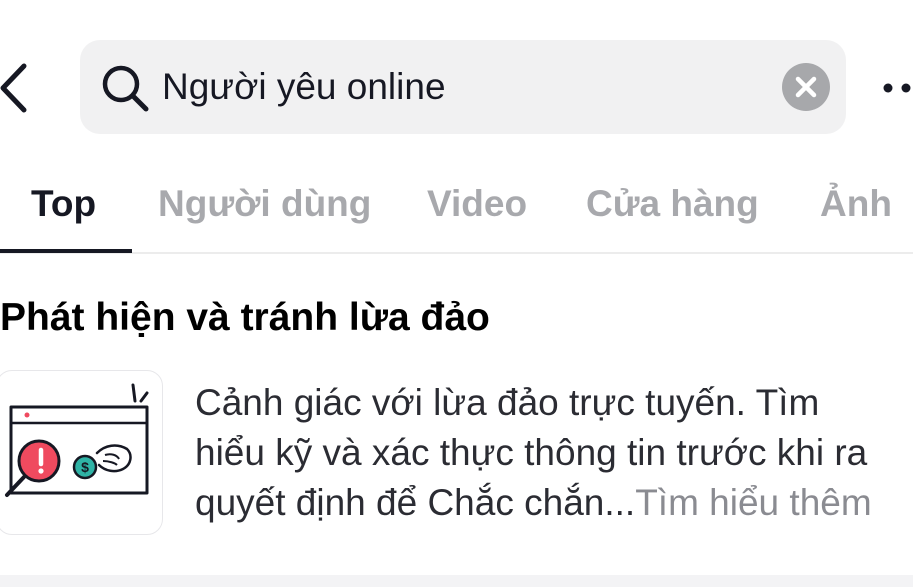  What do you see at coordinates (477, 204) in the screenshot?
I see `tab-video: Video` at bounding box center [477, 204].